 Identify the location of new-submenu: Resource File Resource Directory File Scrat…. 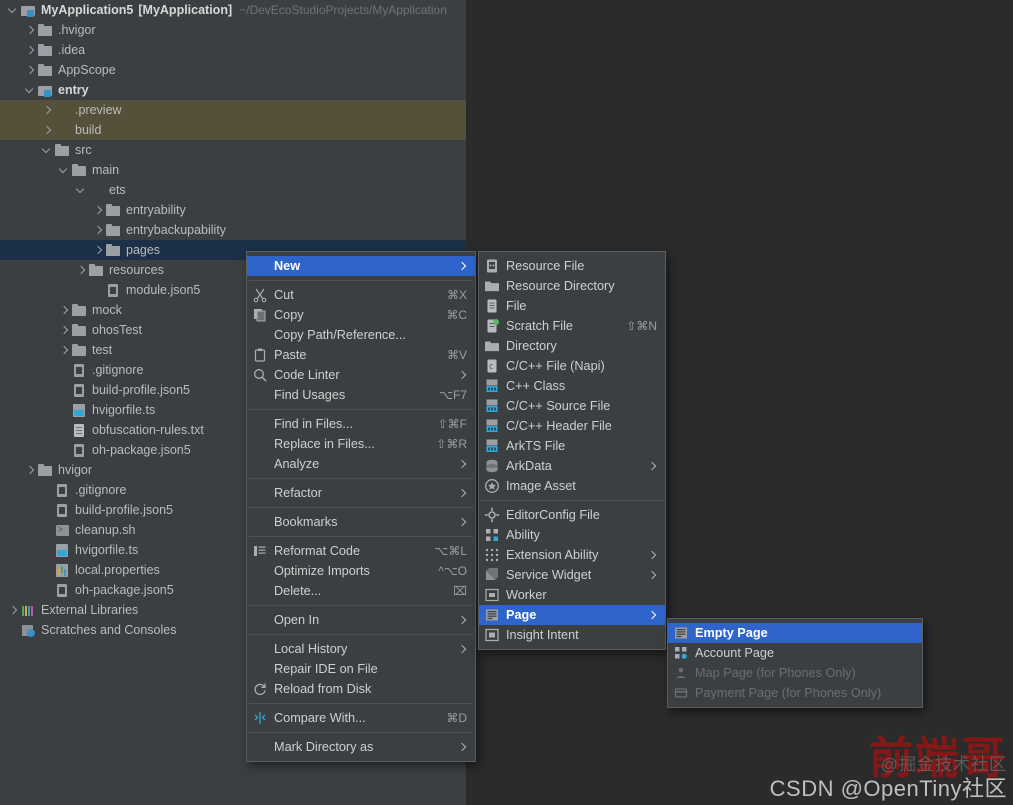
(572, 450).